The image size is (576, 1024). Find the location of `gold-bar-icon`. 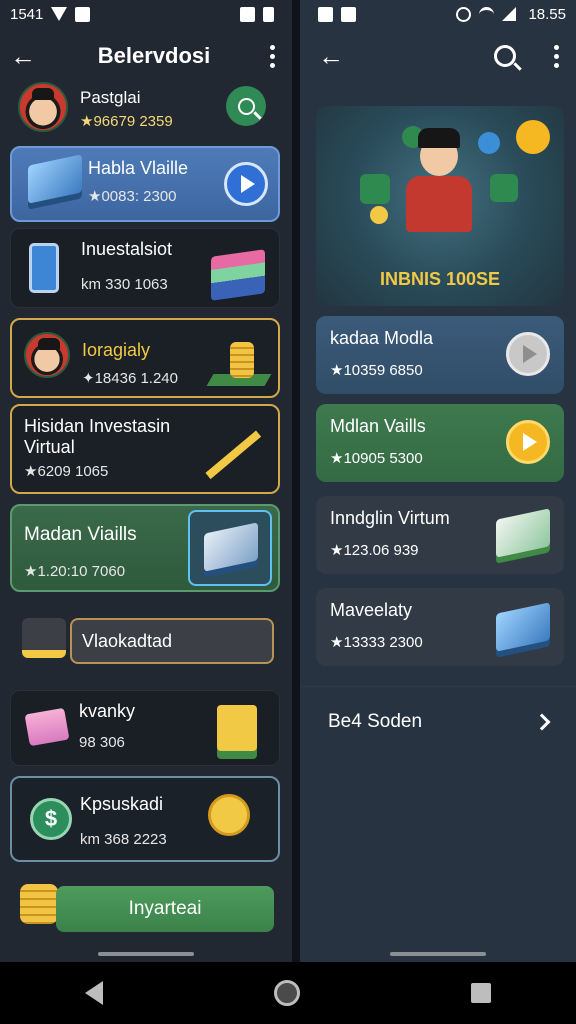

gold-bar-icon is located at coordinates (237, 728).